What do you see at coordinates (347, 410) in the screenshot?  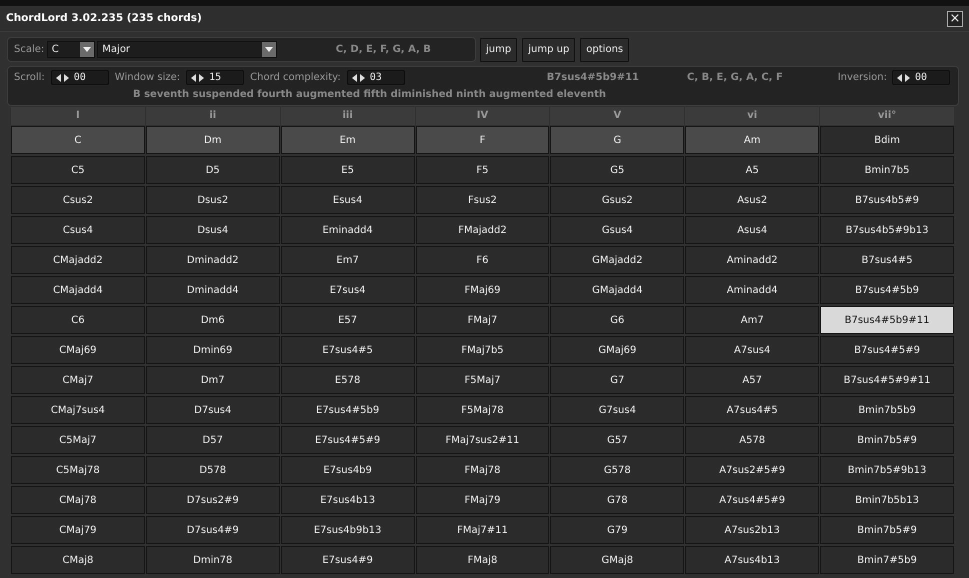 I see `chord-button: E7sus4#5b9` at bounding box center [347, 410].